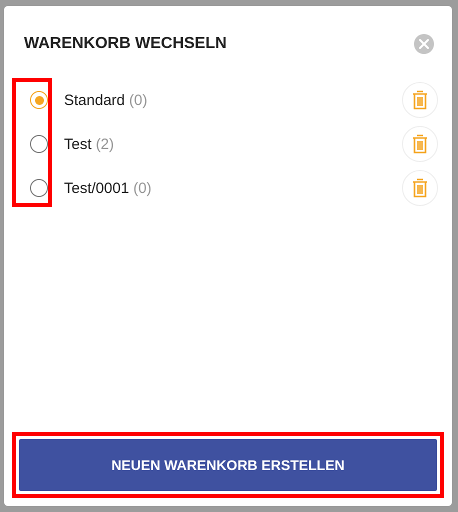  What do you see at coordinates (228, 465) in the screenshot?
I see `create-cart-button: NEUEN WARENKORB ERSTELLEN` at bounding box center [228, 465].